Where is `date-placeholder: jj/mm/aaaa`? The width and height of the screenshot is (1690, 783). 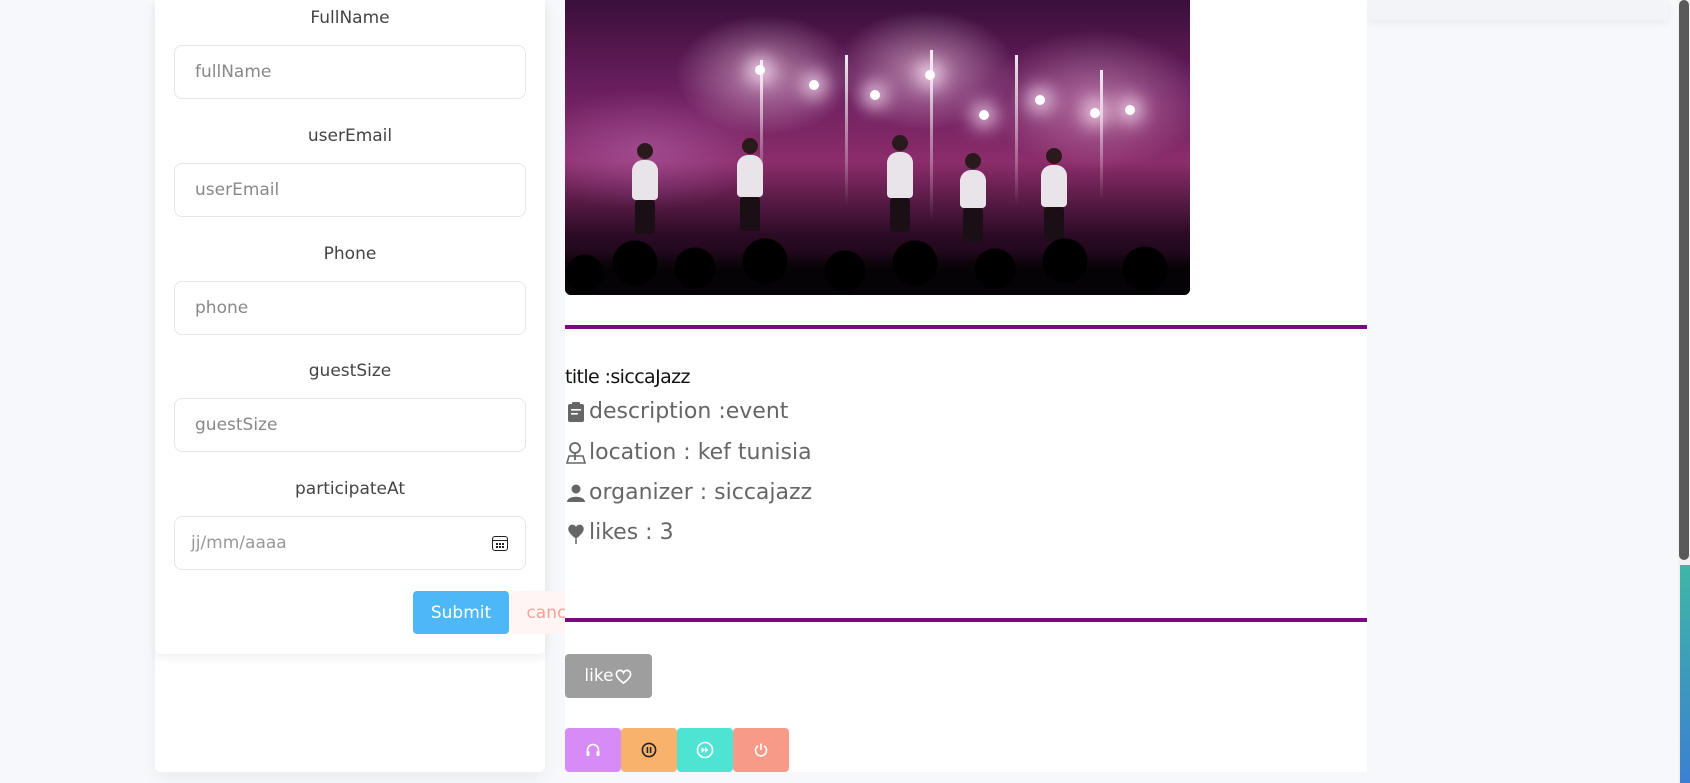
date-placeholder: jj/mm/aaaa is located at coordinates (239, 543).